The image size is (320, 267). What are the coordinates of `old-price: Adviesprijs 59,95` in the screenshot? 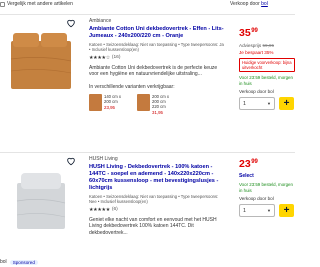 It's located at (256, 45).